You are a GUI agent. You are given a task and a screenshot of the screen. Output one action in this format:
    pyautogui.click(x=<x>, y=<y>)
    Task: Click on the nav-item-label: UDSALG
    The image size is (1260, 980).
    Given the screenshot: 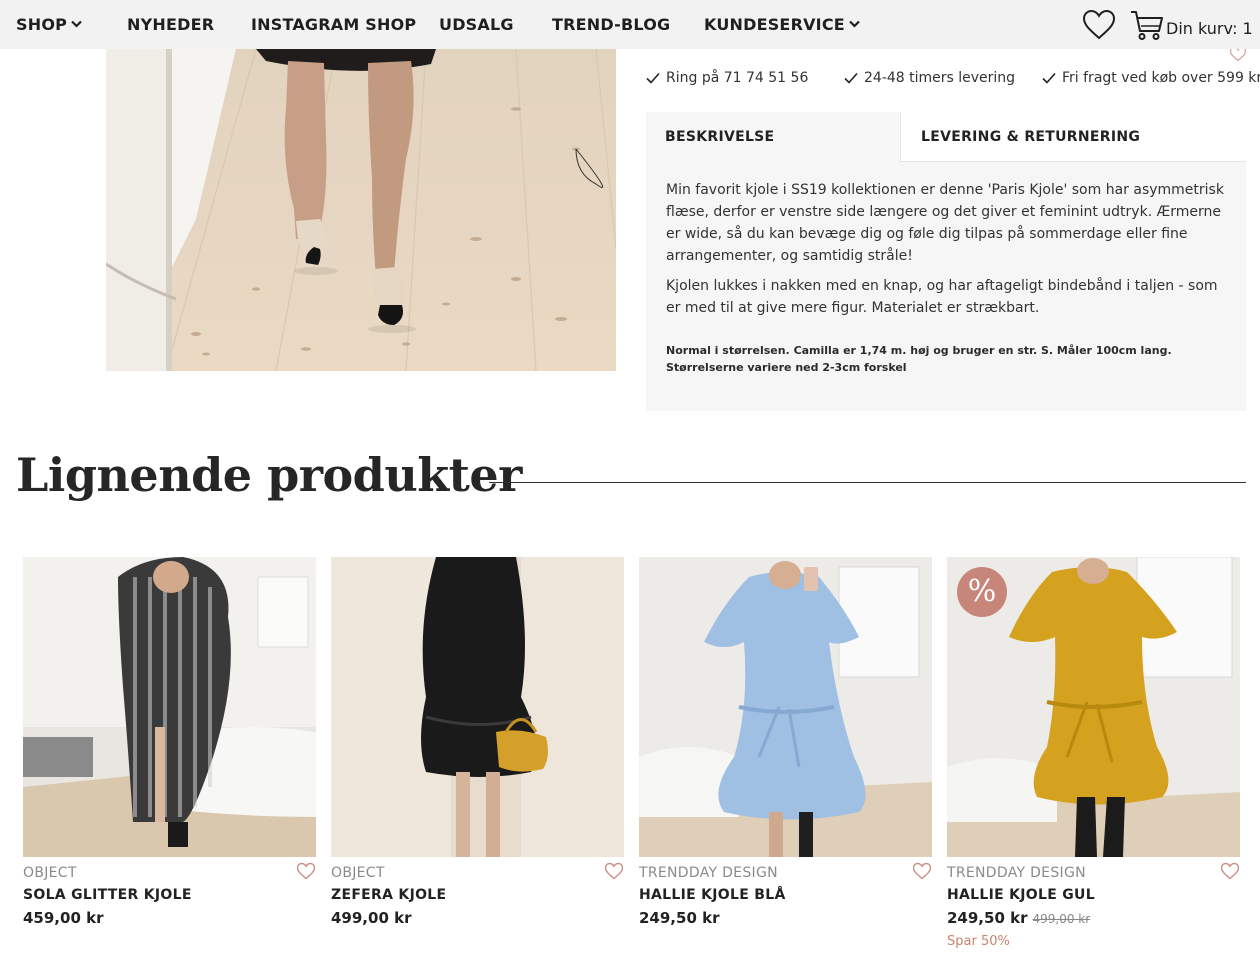 What is the action you would take?
    pyautogui.click(x=476, y=24)
    